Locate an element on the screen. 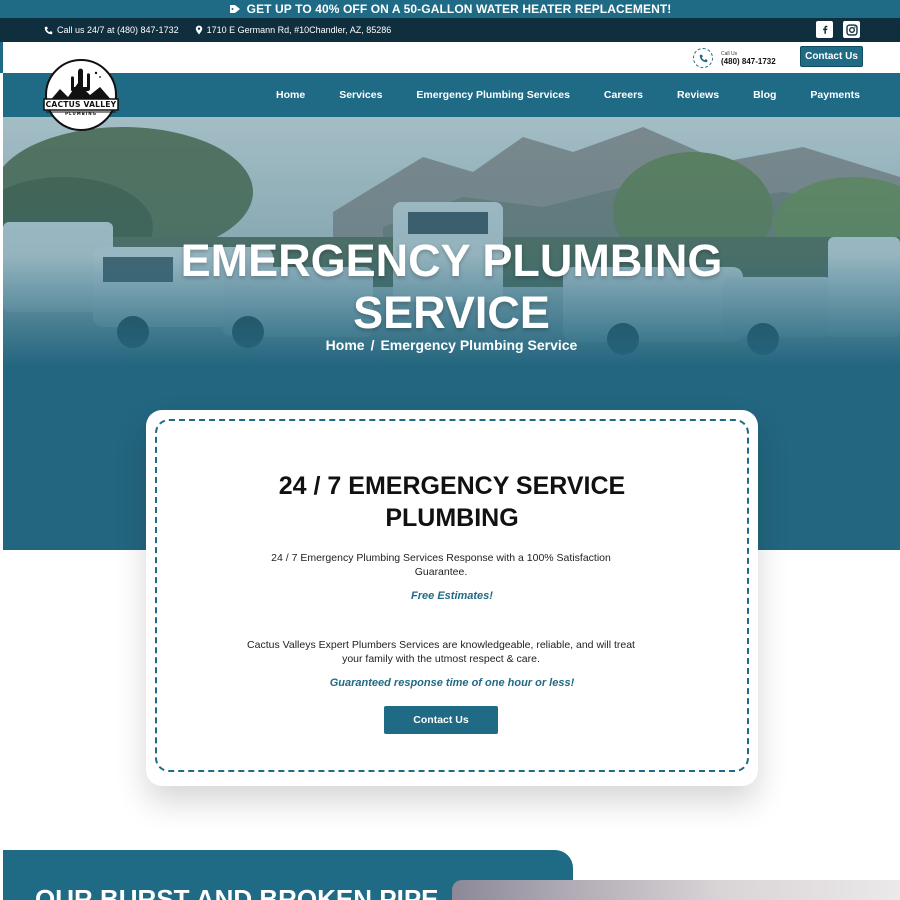 The image size is (900, 900). instagram-icon is located at coordinates (851, 29).